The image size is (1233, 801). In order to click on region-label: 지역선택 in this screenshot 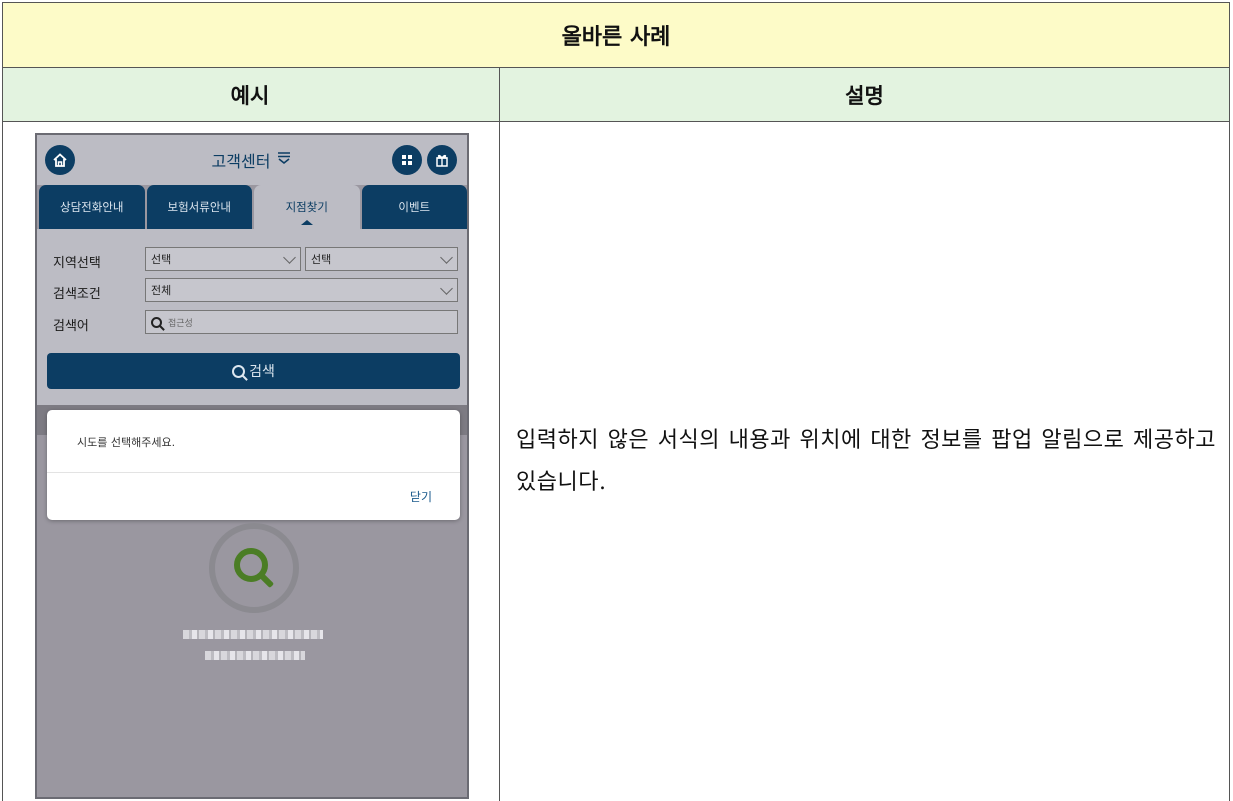, I will do `click(77, 263)`.